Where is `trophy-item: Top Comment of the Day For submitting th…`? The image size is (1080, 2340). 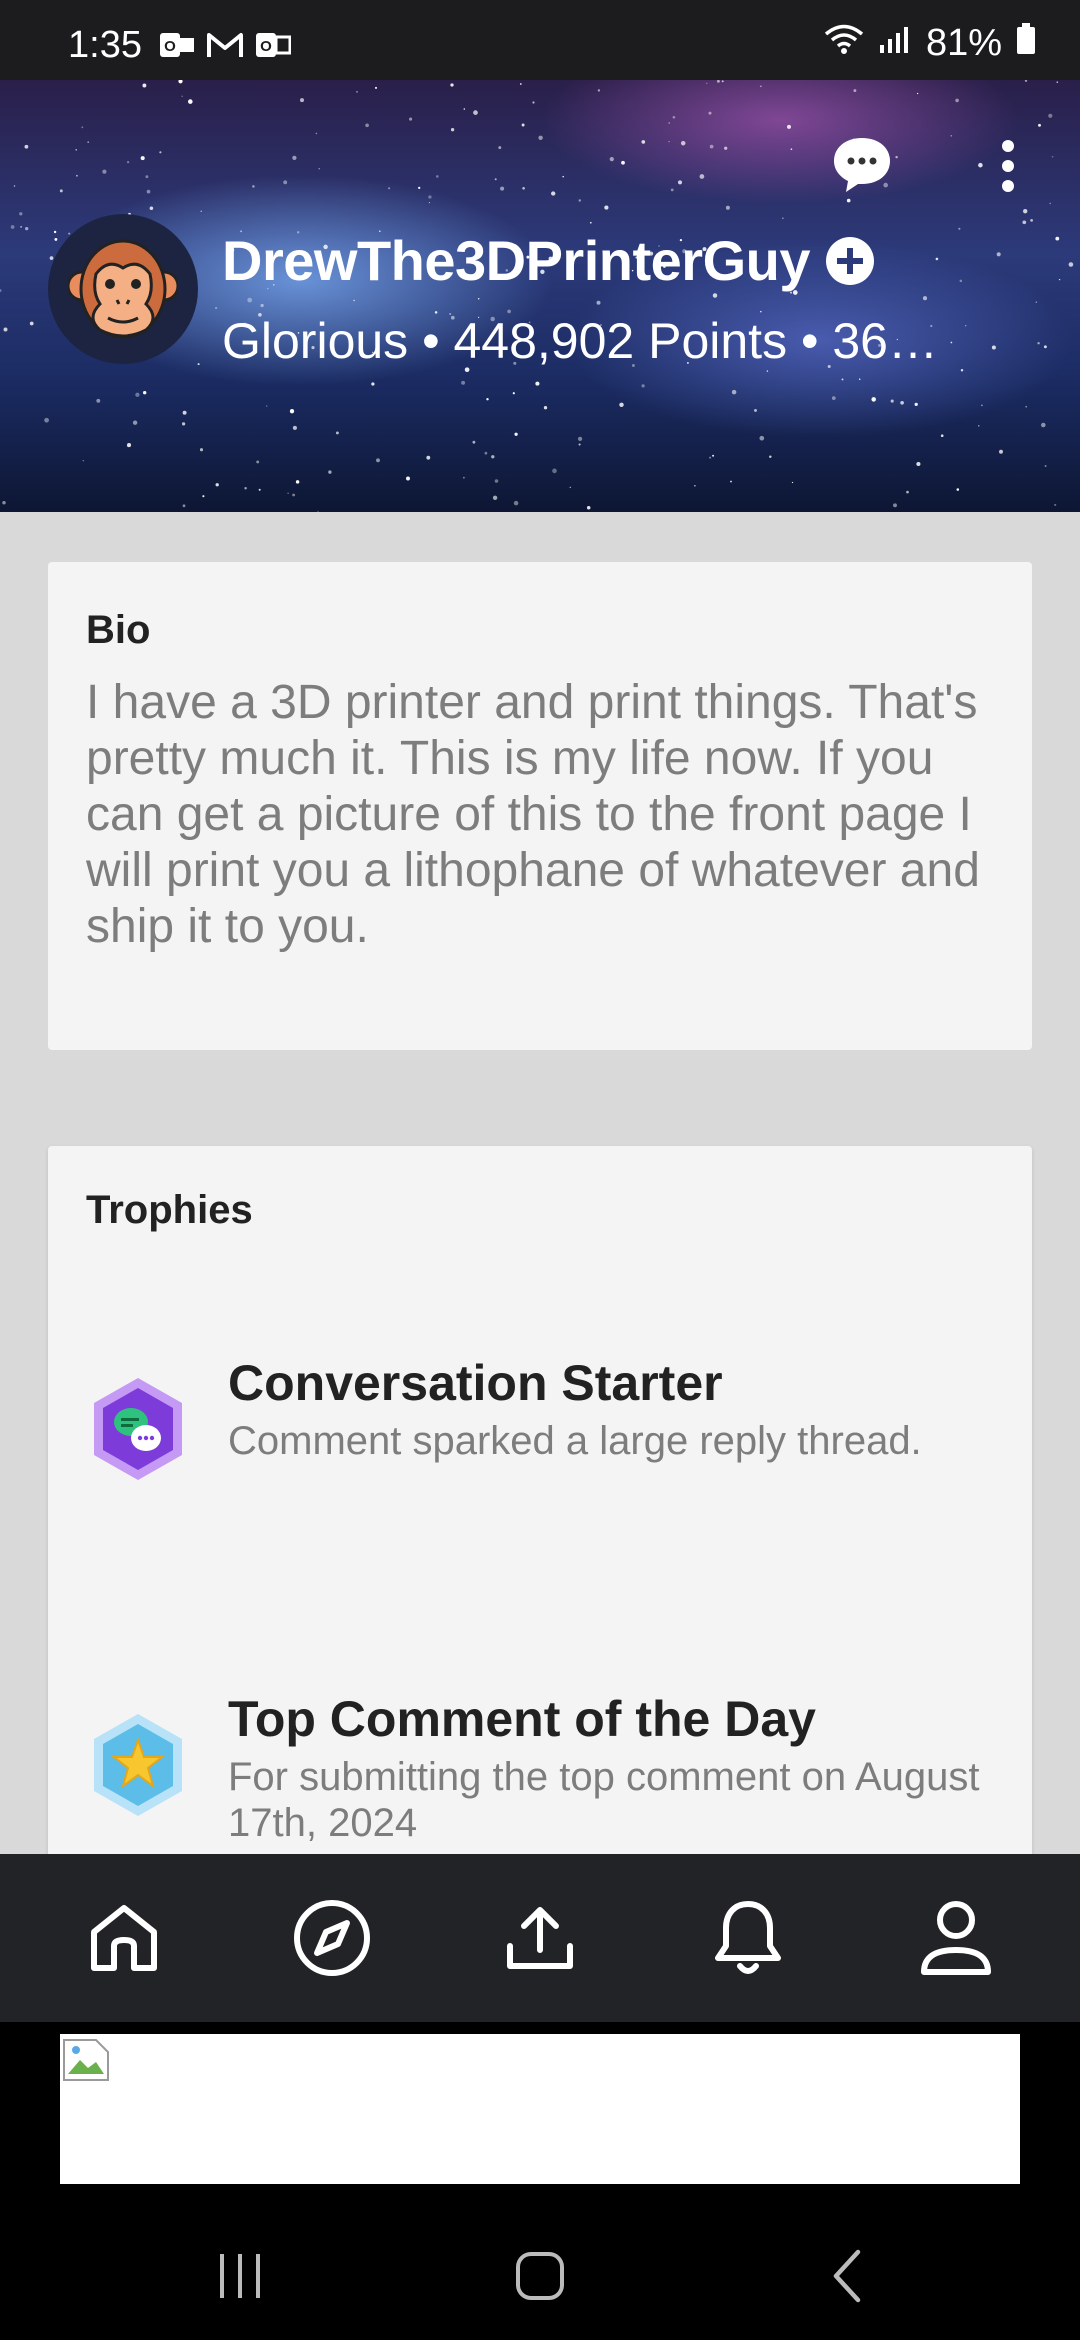 trophy-item: Top Comment of the Day For submitting th… is located at coordinates (548, 1772).